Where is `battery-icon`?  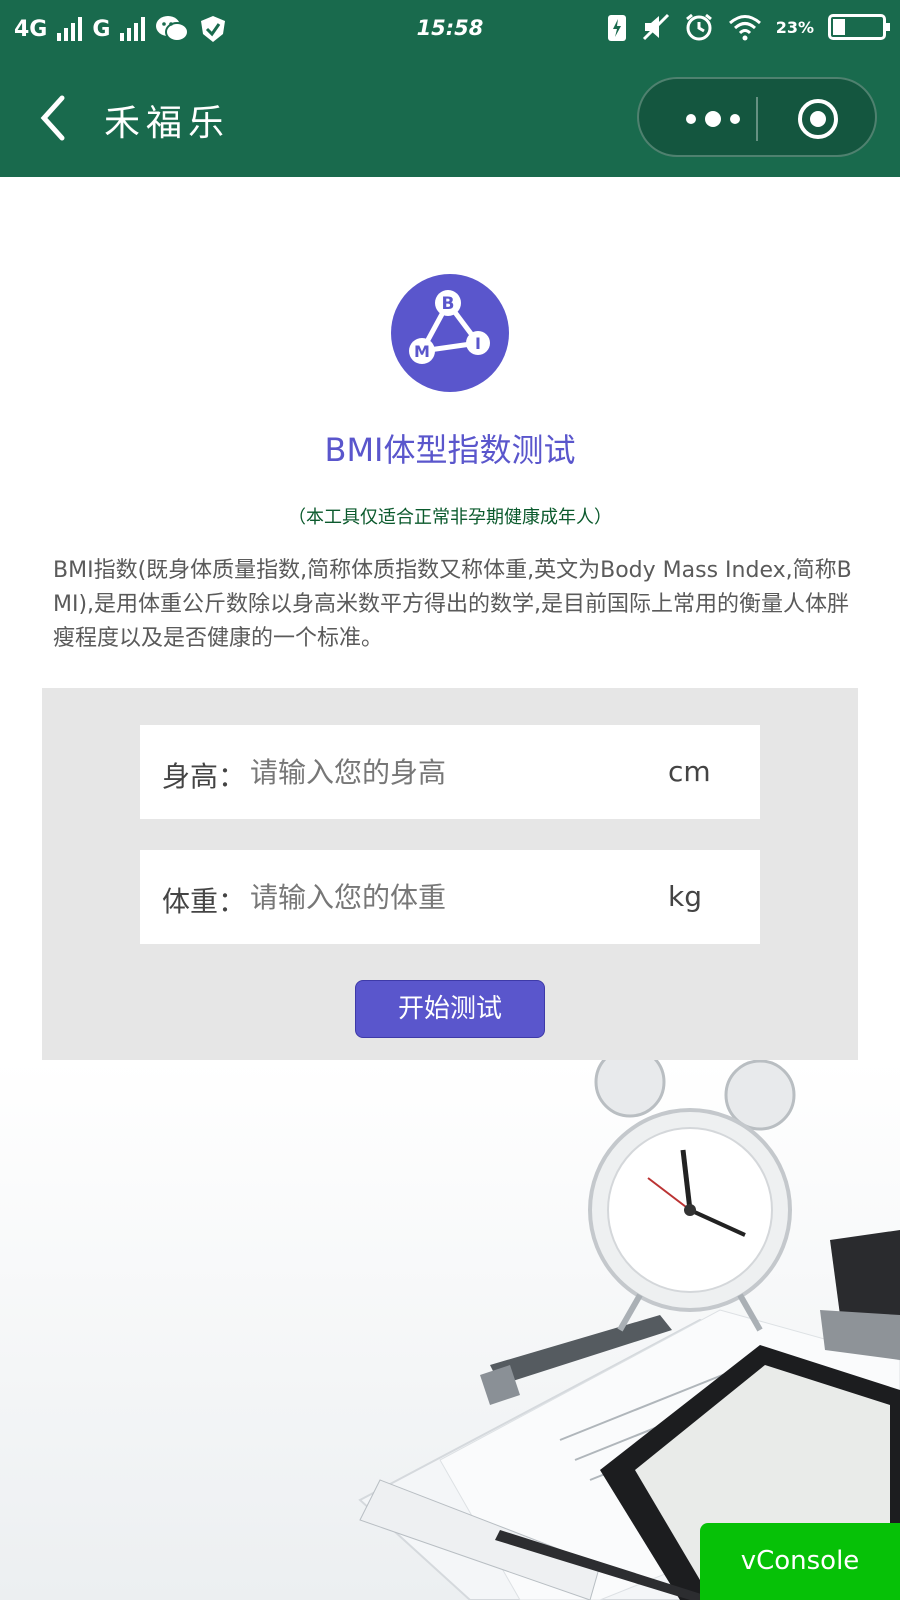 battery-icon is located at coordinates (859, 27).